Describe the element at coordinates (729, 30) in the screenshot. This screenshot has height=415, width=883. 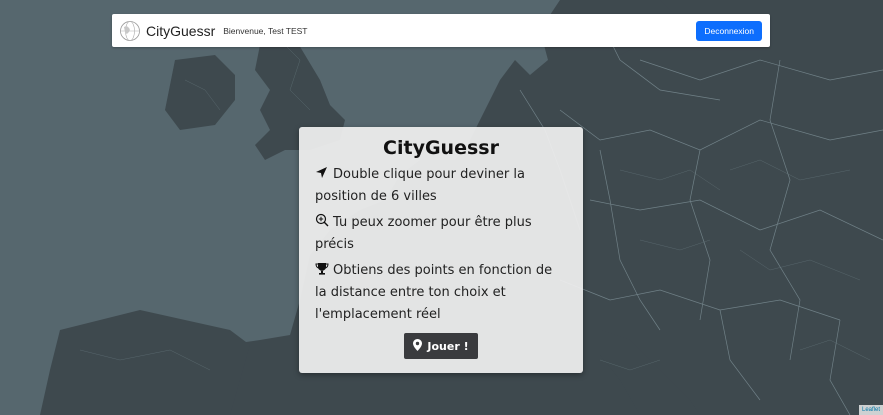
I see `logout-button: Deconnexion` at that location.